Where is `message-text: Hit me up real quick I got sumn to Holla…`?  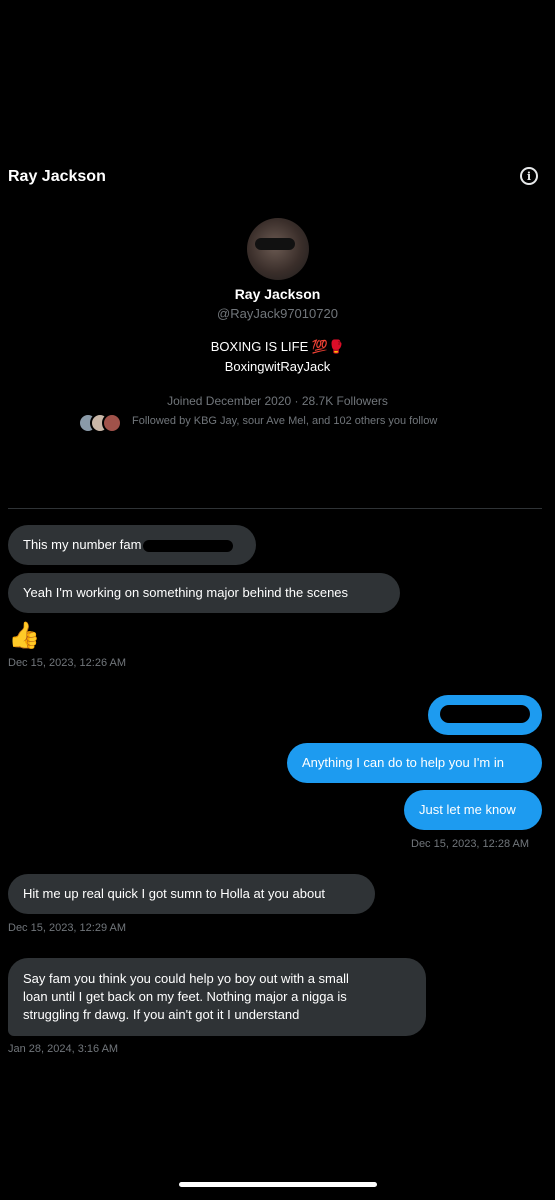 message-text: Hit me up real quick I got sumn to Holla… is located at coordinates (174, 893).